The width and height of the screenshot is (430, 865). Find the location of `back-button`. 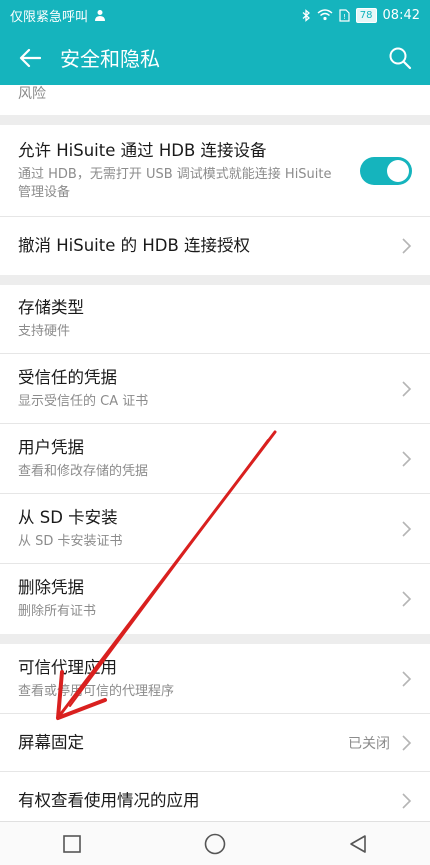

back-button is located at coordinates (30, 57).